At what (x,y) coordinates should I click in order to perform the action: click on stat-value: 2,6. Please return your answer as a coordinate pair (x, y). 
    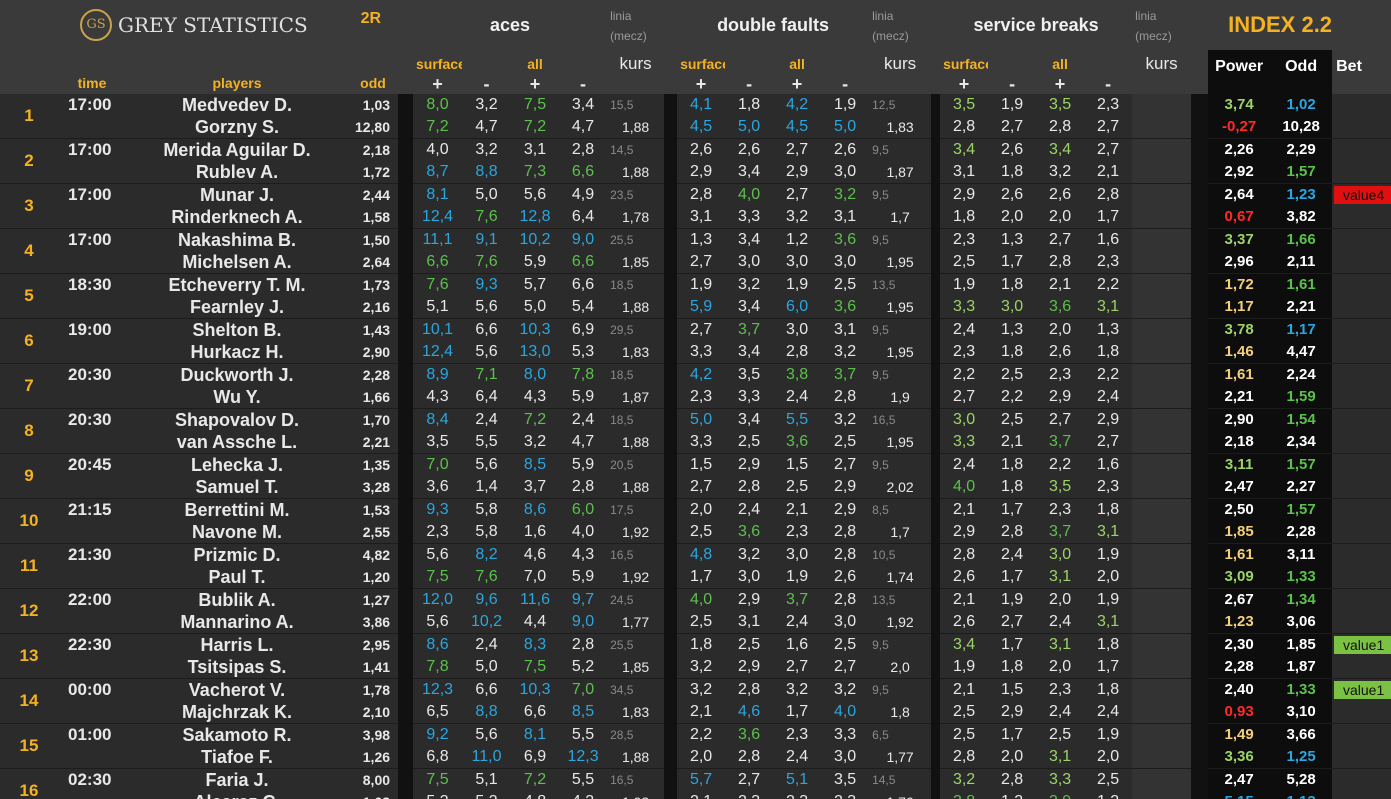
    Looking at the image, I should click on (749, 149).